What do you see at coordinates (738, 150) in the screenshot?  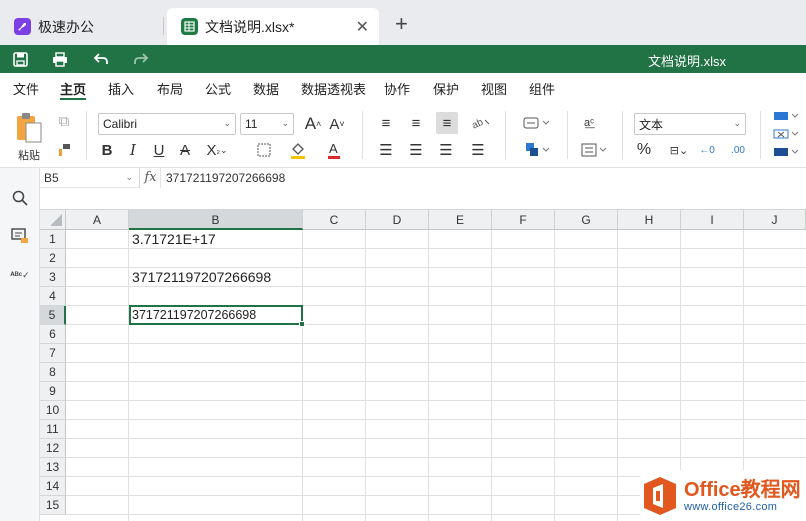 I see `increase-decimal-icon: .00` at bounding box center [738, 150].